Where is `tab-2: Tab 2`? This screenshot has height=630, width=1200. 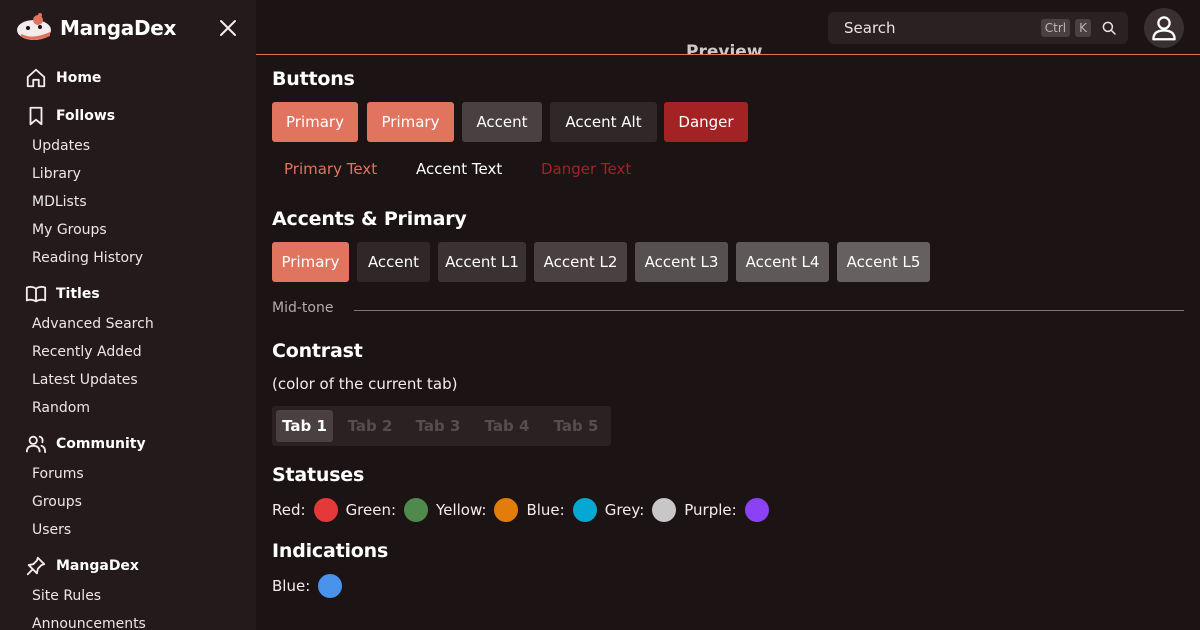 tab-2: Tab 2 is located at coordinates (370, 426).